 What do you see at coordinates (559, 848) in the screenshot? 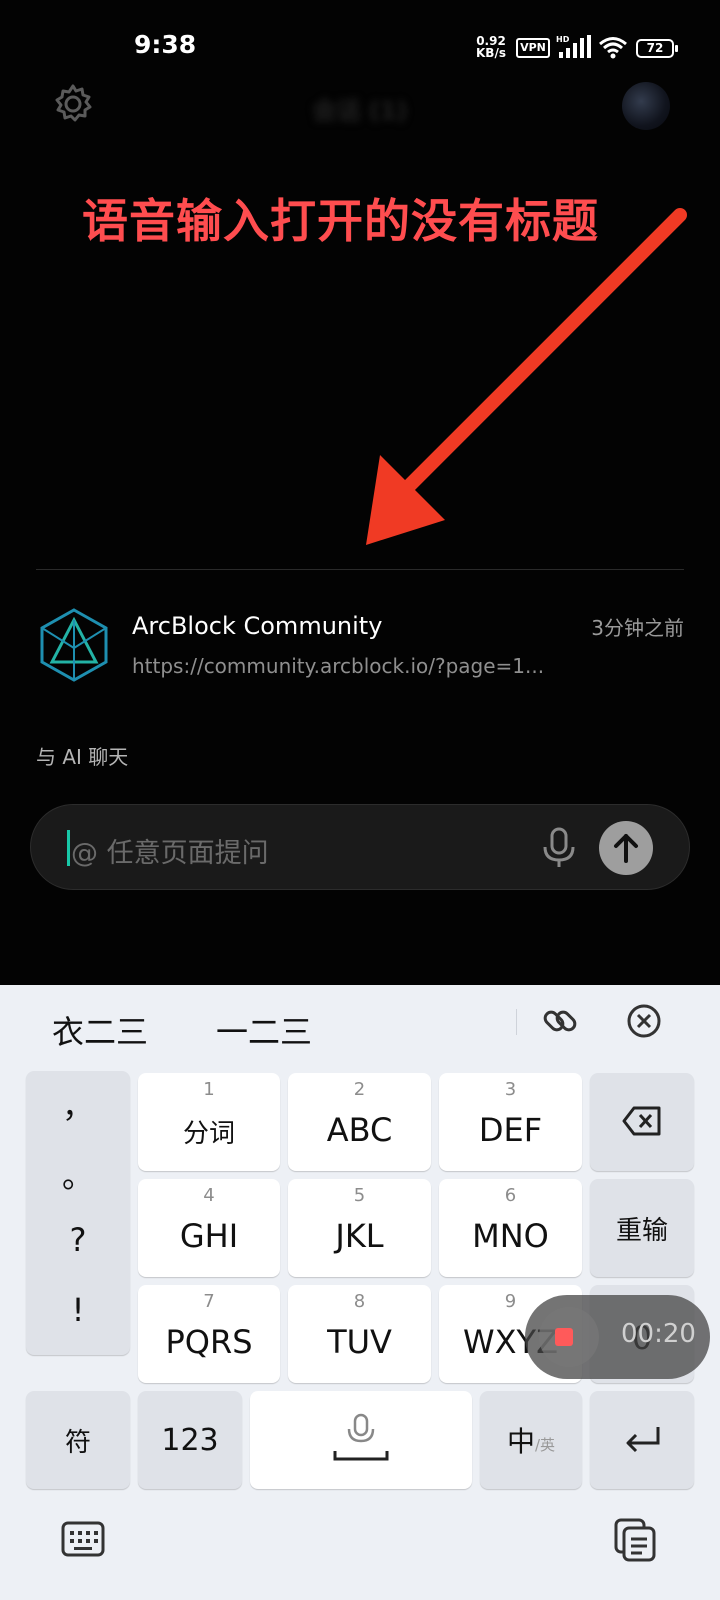
I see `microphone-icon` at bounding box center [559, 848].